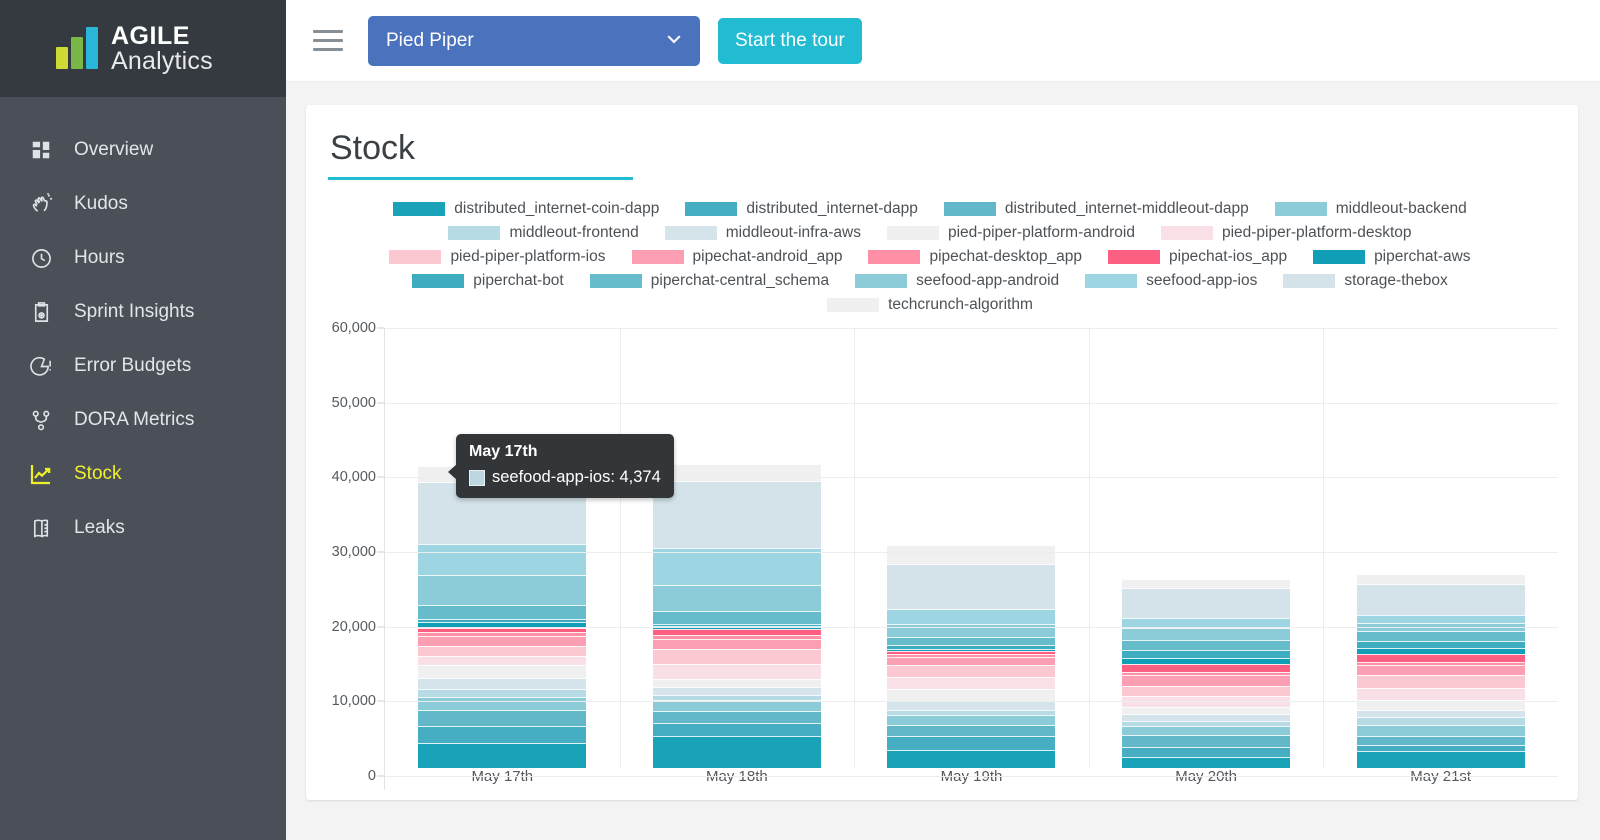 The image size is (1600, 840). I want to click on legend-item: middleout-backend, so click(1370, 209).